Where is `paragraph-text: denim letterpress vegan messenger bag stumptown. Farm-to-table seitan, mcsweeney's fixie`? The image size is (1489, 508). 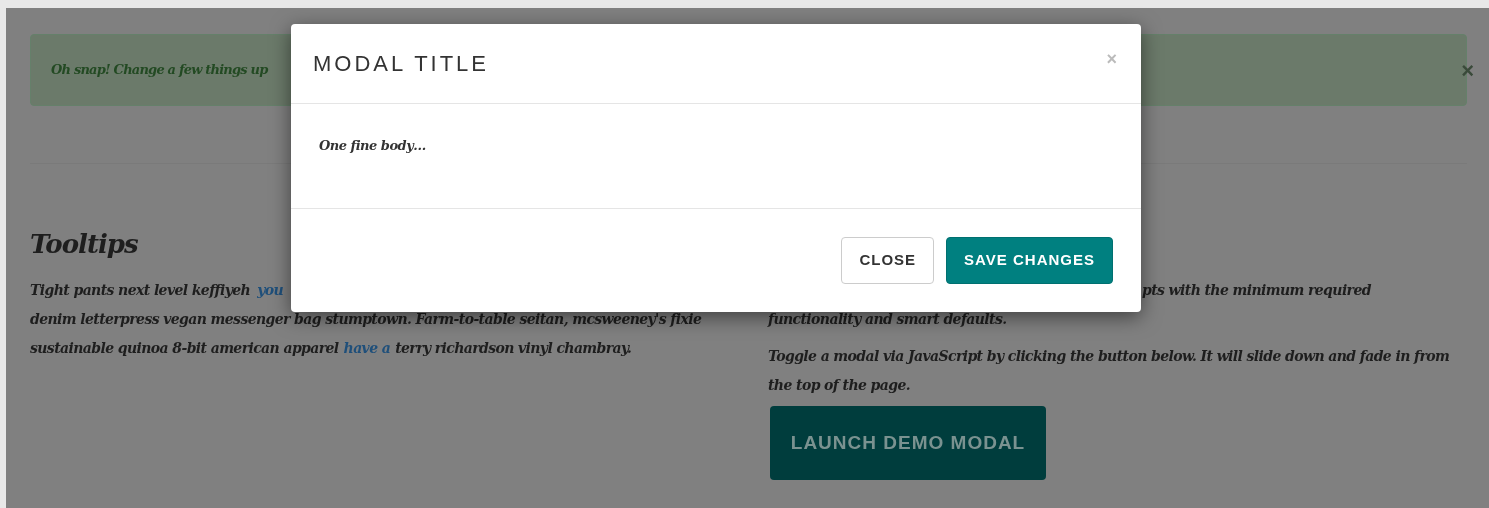
paragraph-text: denim letterpress vegan messenger bag stumptown. Farm-to-table seitan, mcsweeney's fixie is located at coordinates (366, 319).